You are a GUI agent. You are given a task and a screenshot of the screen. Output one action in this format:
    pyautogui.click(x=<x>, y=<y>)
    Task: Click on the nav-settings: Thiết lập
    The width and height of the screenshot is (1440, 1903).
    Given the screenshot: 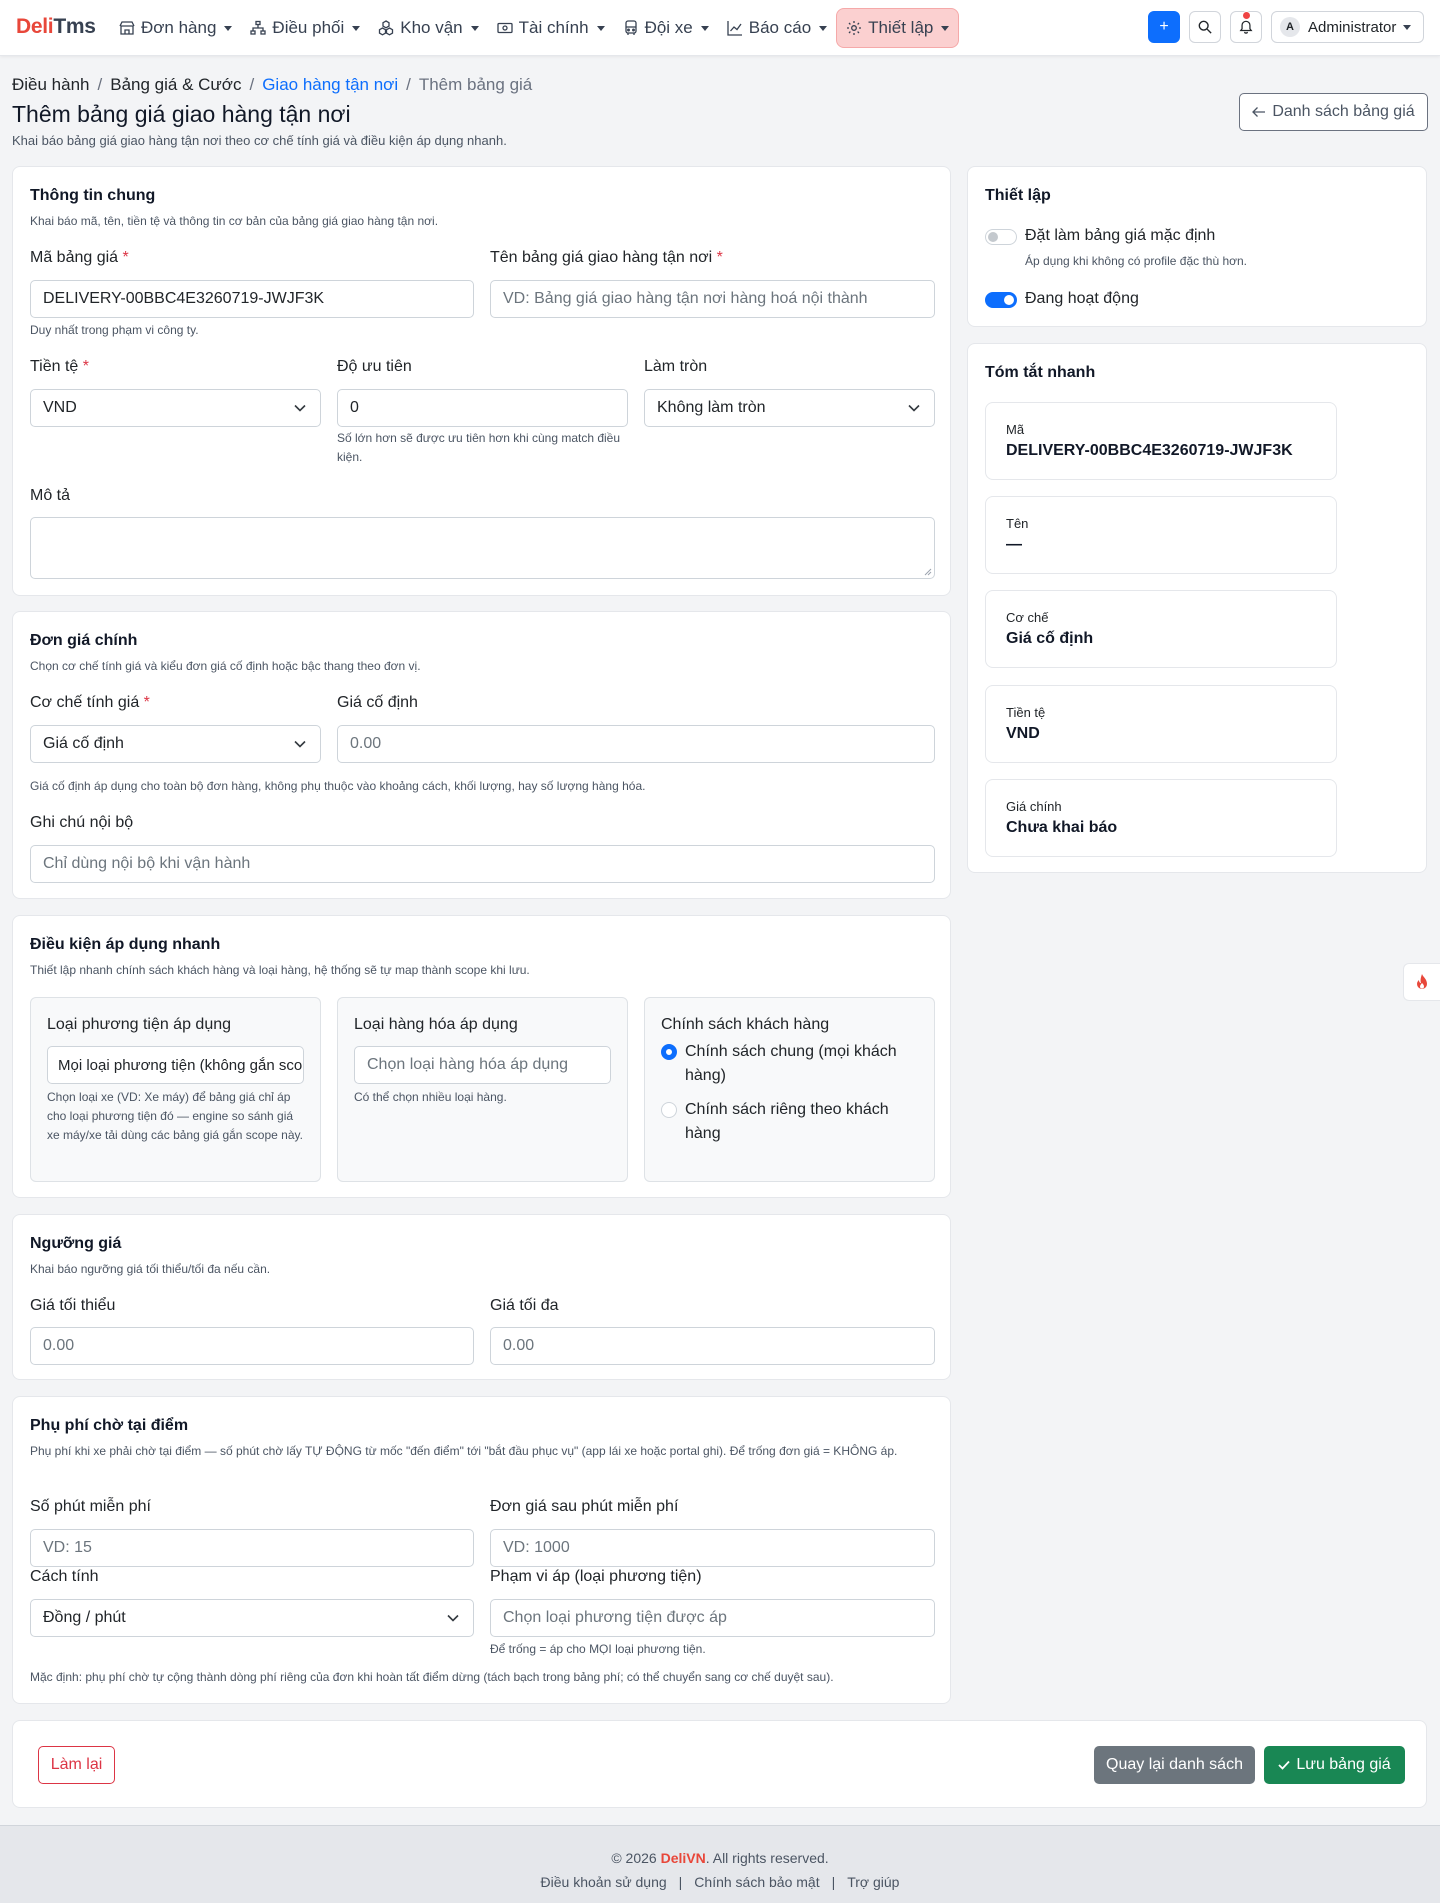 What is the action you would take?
    pyautogui.click(x=898, y=28)
    